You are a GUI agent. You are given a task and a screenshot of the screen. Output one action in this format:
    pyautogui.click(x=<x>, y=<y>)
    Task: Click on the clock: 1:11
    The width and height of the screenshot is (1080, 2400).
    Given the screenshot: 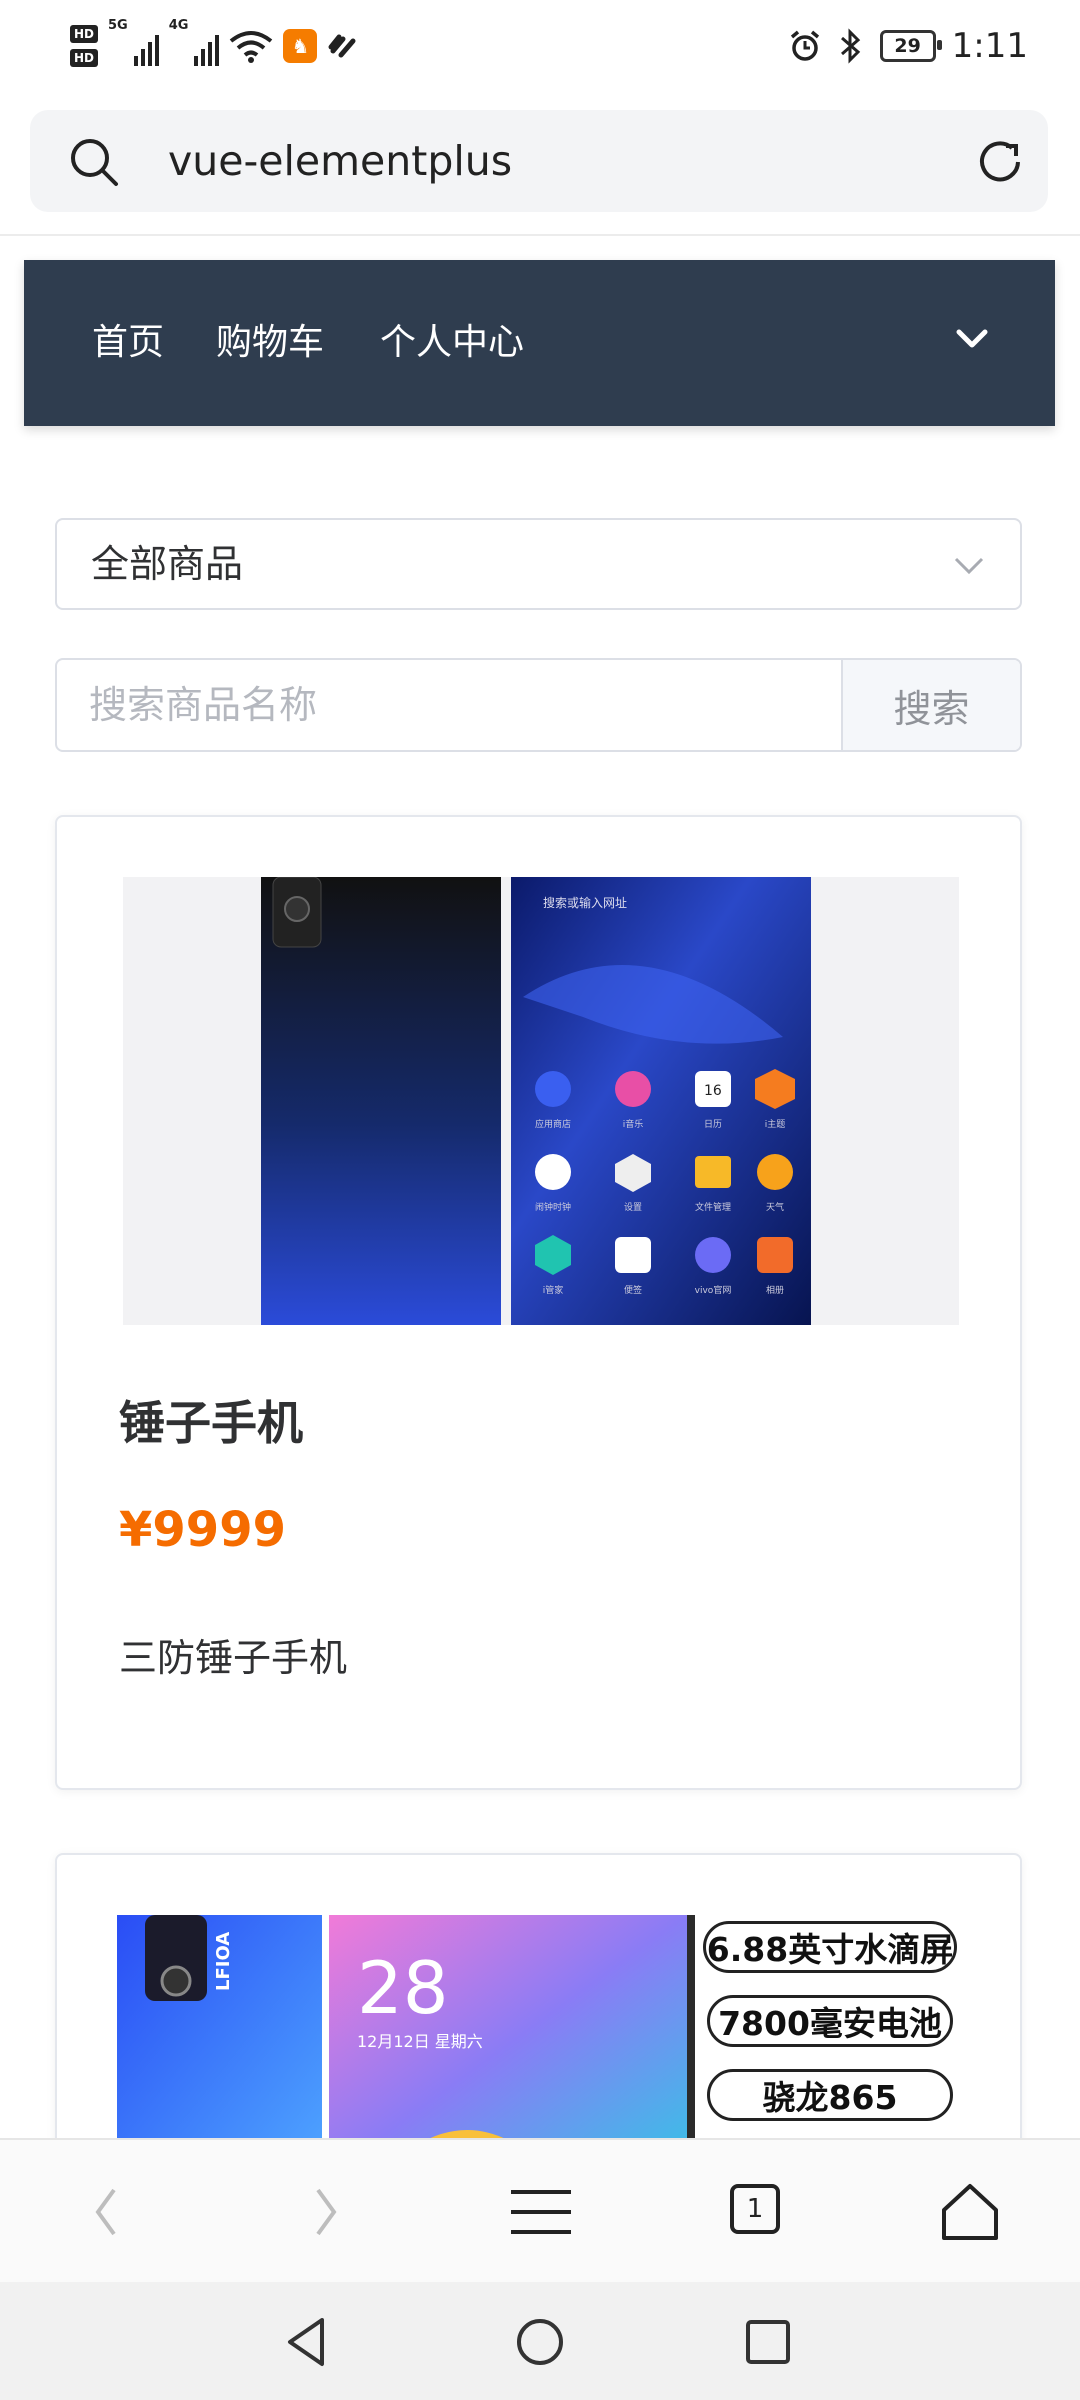 What is the action you would take?
    pyautogui.click(x=989, y=46)
    